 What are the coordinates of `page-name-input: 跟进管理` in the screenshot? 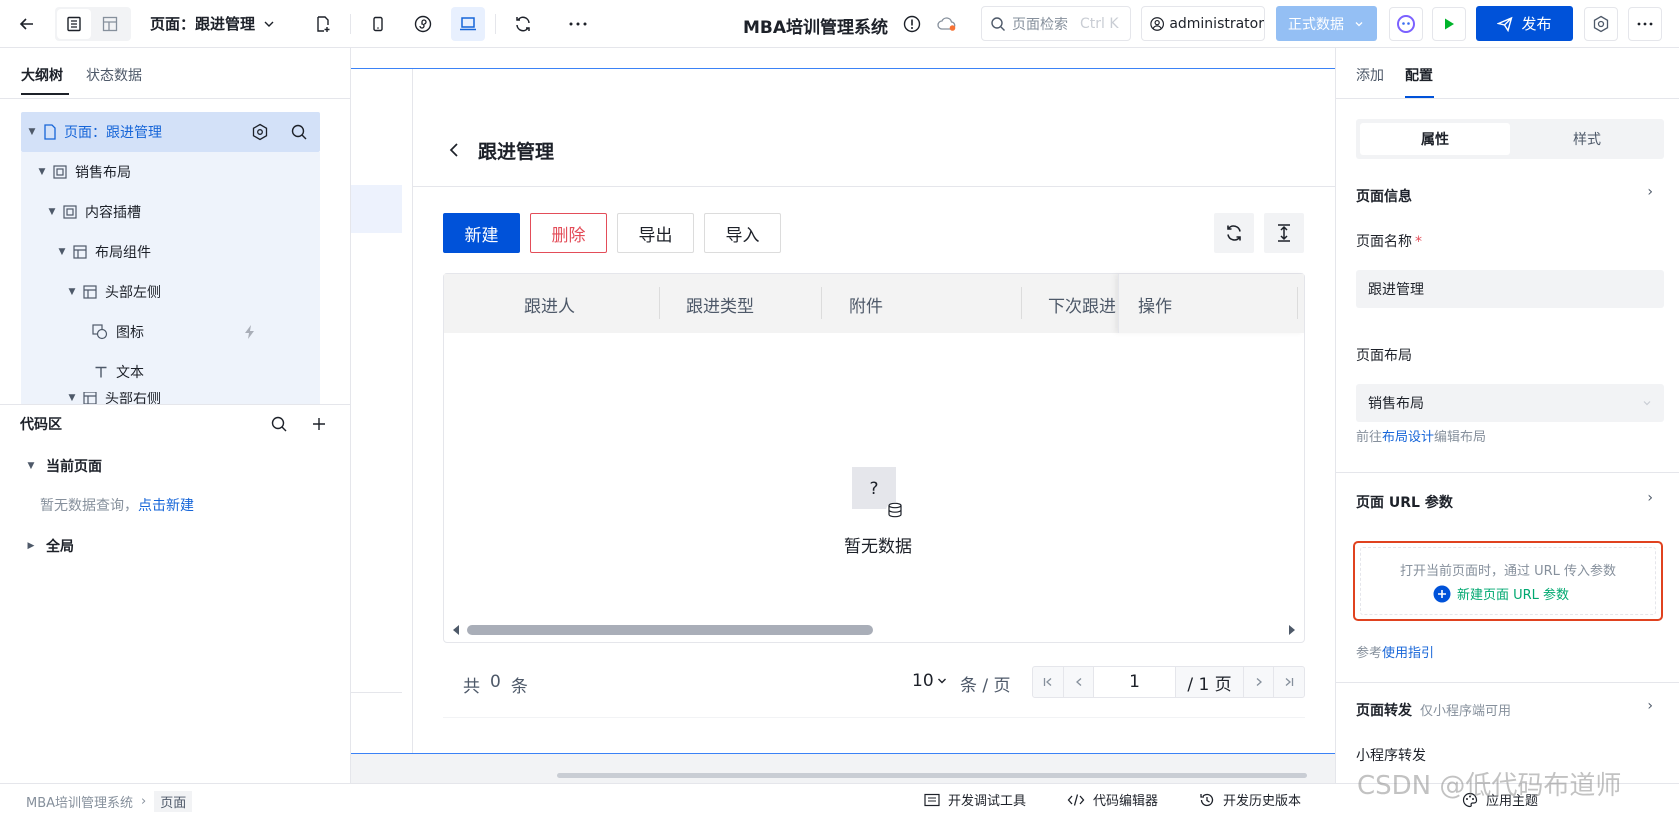 It's located at (1510, 289).